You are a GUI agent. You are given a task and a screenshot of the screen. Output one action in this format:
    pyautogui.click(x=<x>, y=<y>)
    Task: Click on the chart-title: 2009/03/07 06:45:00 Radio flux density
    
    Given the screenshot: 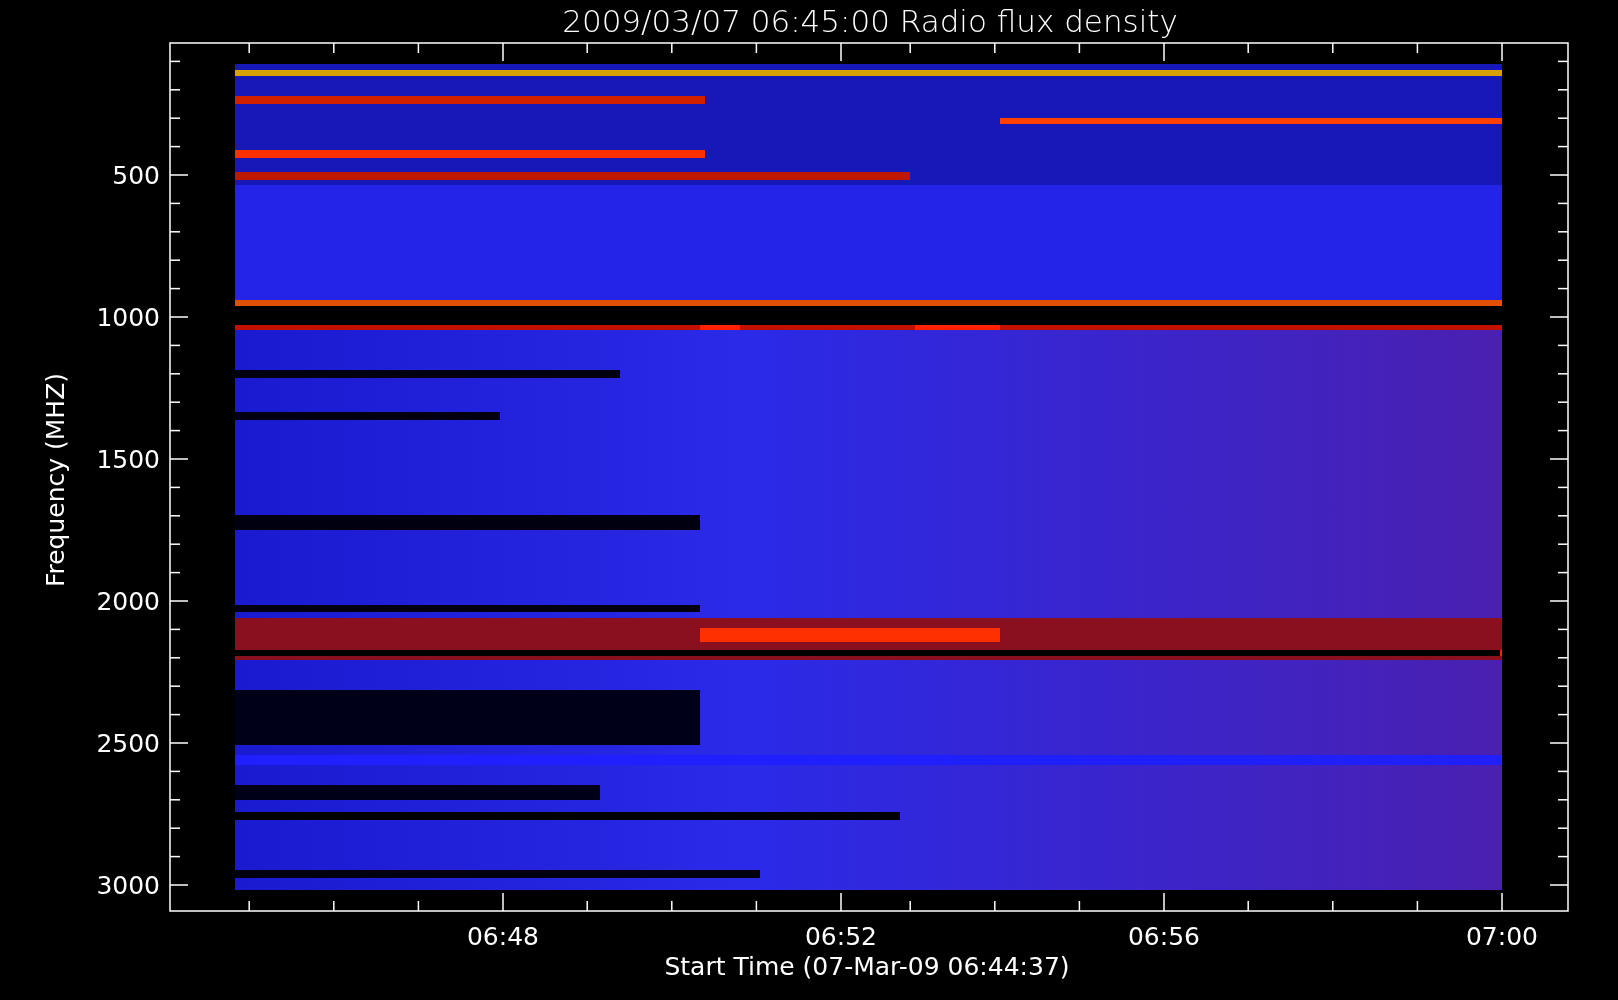 What is the action you would take?
    pyautogui.click(x=870, y=21)
    